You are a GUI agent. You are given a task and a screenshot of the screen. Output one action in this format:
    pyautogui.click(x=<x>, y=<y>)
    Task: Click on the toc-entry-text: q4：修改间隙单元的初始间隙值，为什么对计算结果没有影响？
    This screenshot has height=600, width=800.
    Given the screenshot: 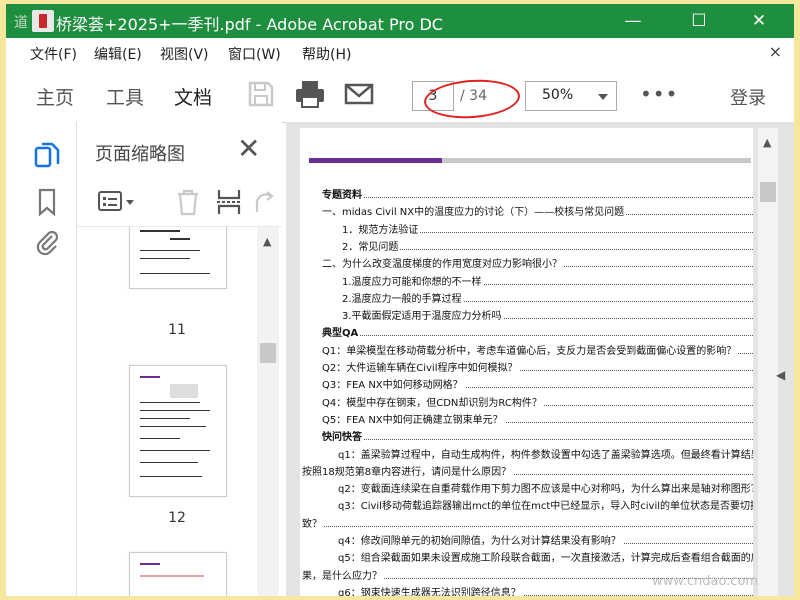 What is the action you would take?
    pyautogui.click(x=480, y=539)
    